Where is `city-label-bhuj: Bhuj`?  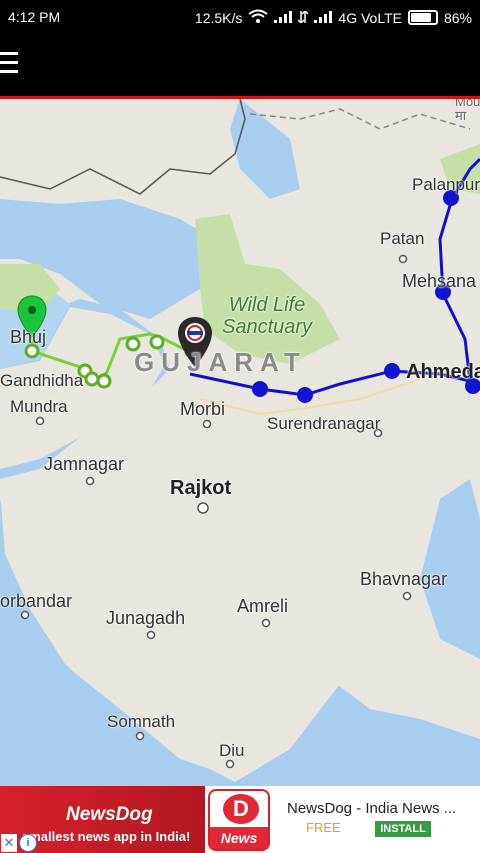 city-label-bhuj: Bhuj is located at coordinates (28, 337).